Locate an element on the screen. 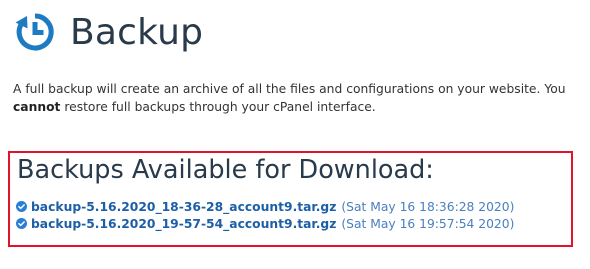  description-emphasis: cannot is located at coordinates (37, 107).